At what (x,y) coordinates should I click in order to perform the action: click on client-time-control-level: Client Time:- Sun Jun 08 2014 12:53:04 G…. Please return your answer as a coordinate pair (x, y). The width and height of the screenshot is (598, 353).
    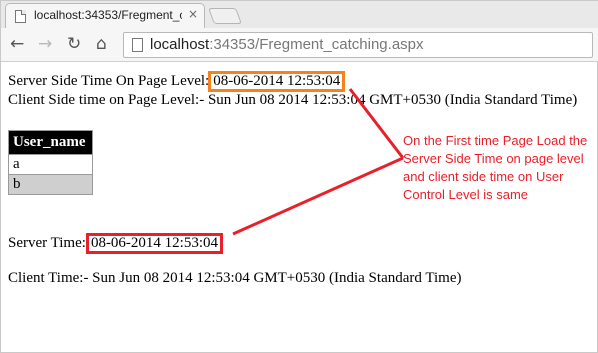
    Looking at the image, I should click on (235, 278).